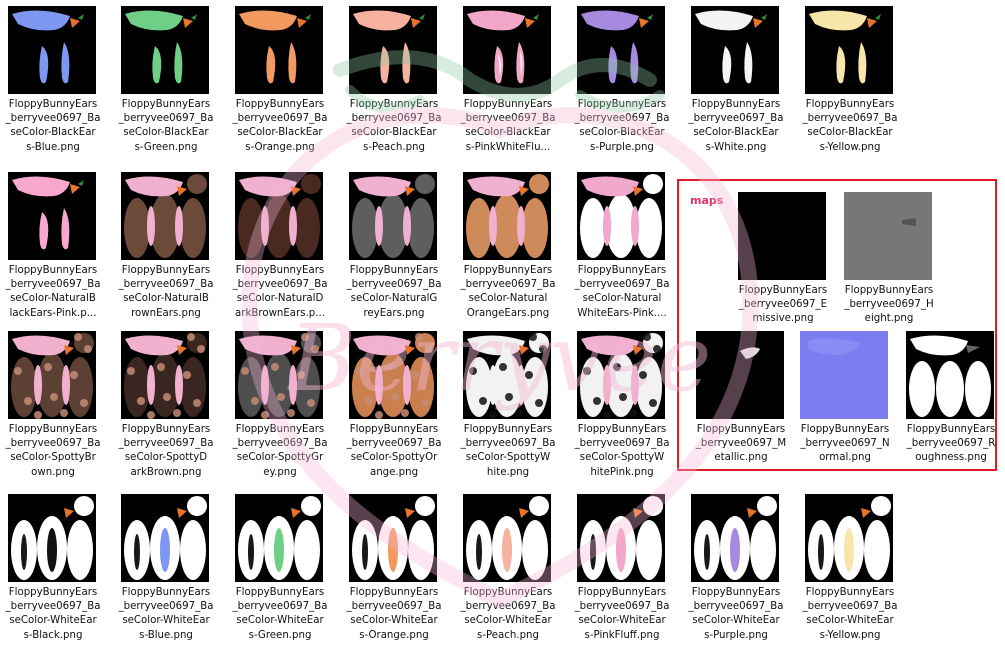  Describe the element at coordinates (166, 313) in the screenshot. I see `file-name-line: rownEars.png` at that location.